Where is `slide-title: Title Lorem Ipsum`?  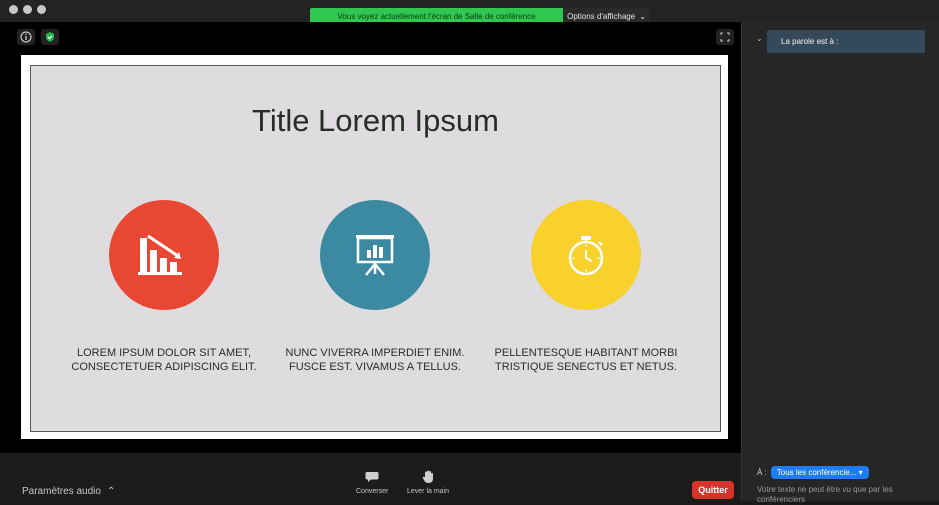
slide-title: Title Lorem Ipsum is located at coordinates (375, 120).